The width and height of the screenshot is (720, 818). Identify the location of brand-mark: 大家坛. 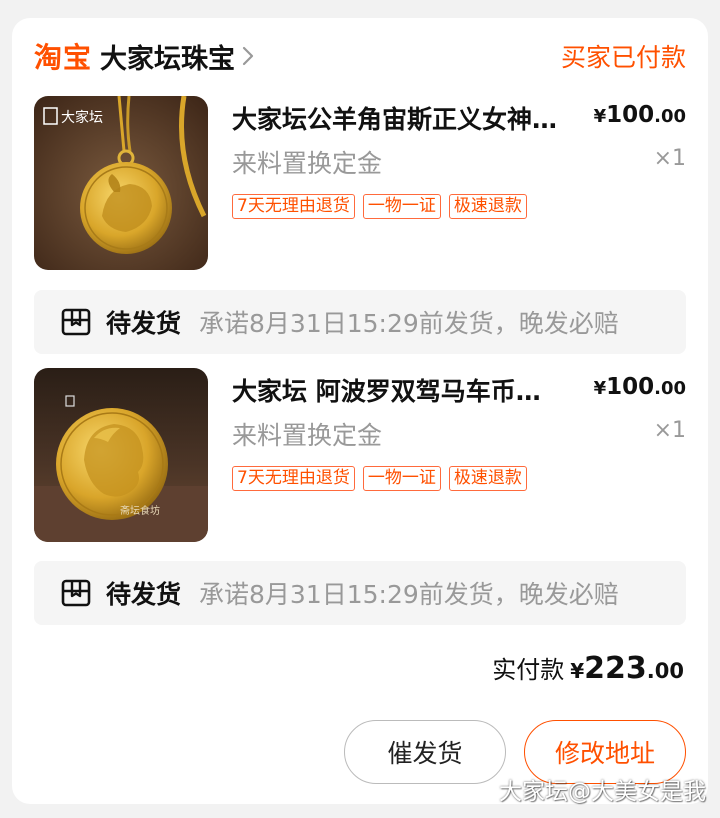
(82, 117).